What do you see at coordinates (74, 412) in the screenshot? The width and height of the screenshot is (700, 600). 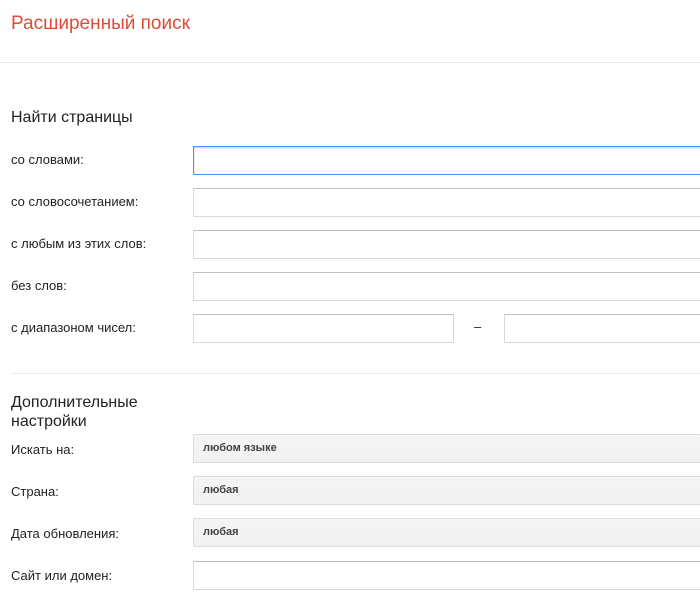 I see `additional-settings-title: Дополнительные настройки` at bounding box center [74, 412].